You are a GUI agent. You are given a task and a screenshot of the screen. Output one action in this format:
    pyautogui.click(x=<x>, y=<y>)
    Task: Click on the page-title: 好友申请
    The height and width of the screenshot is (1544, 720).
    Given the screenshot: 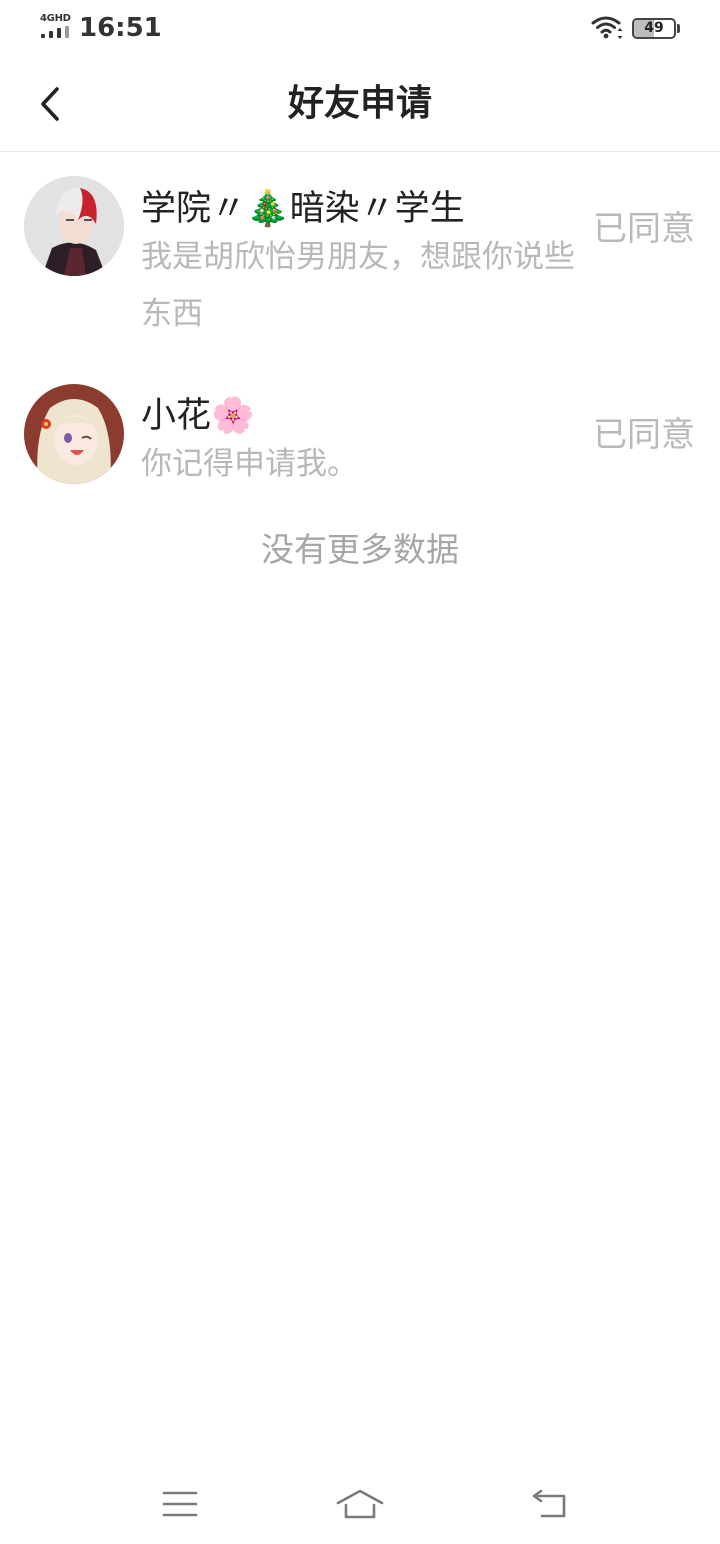 What is the action you would take?
    pyautogui.click(x=359, y=103)
    